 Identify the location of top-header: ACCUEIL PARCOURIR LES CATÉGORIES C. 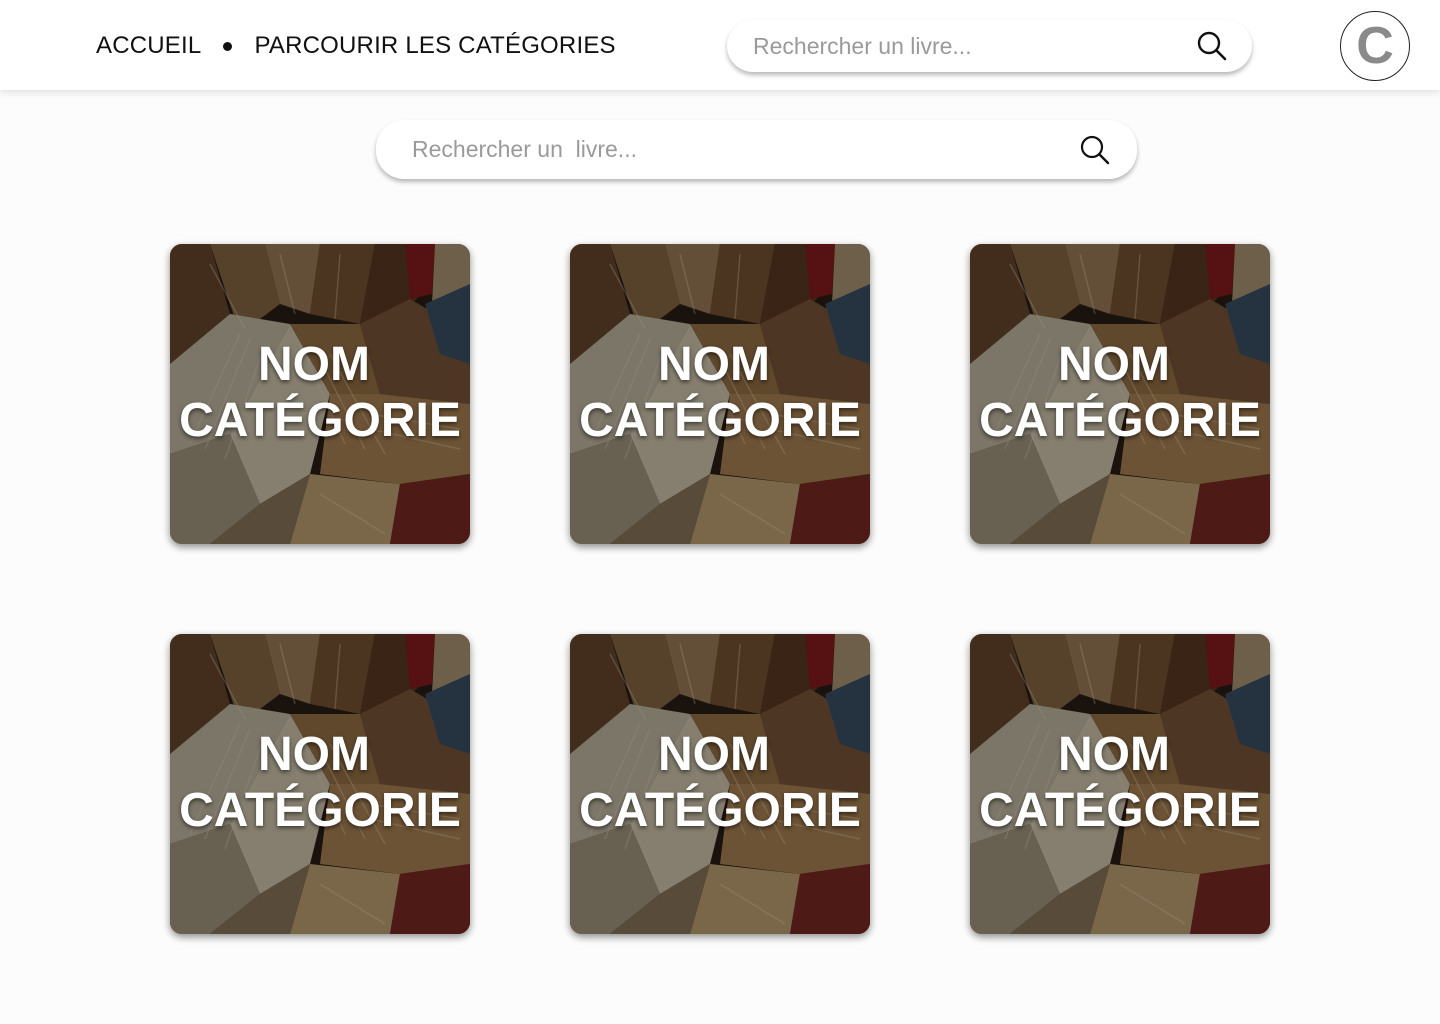
(720, 45).